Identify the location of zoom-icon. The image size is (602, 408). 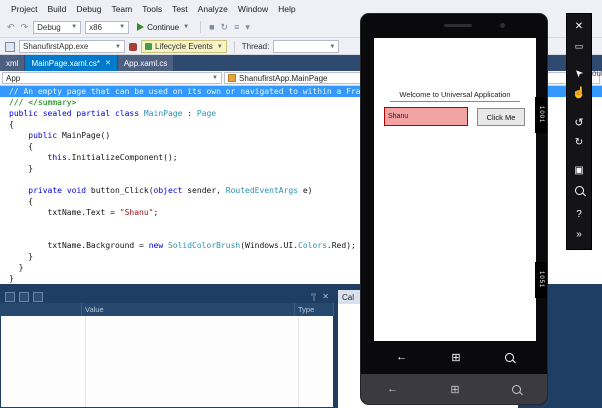
(579, 190).